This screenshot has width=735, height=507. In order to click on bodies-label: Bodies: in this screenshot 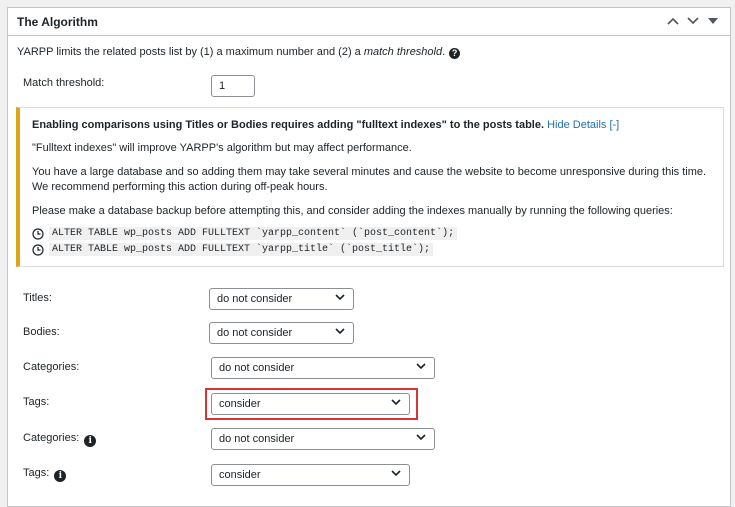, I will do `click(41, 332)`.